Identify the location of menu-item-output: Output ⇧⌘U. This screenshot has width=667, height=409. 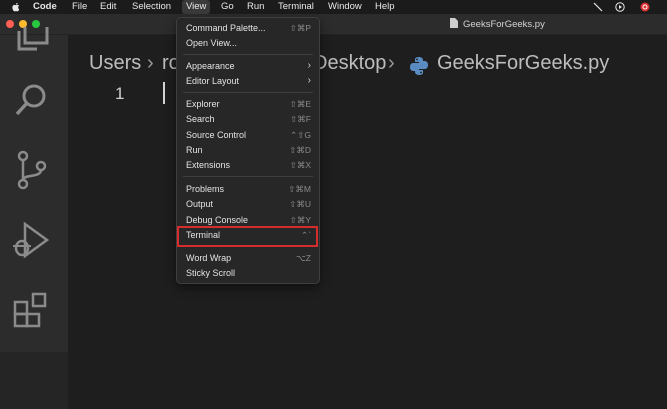
(248, 204).